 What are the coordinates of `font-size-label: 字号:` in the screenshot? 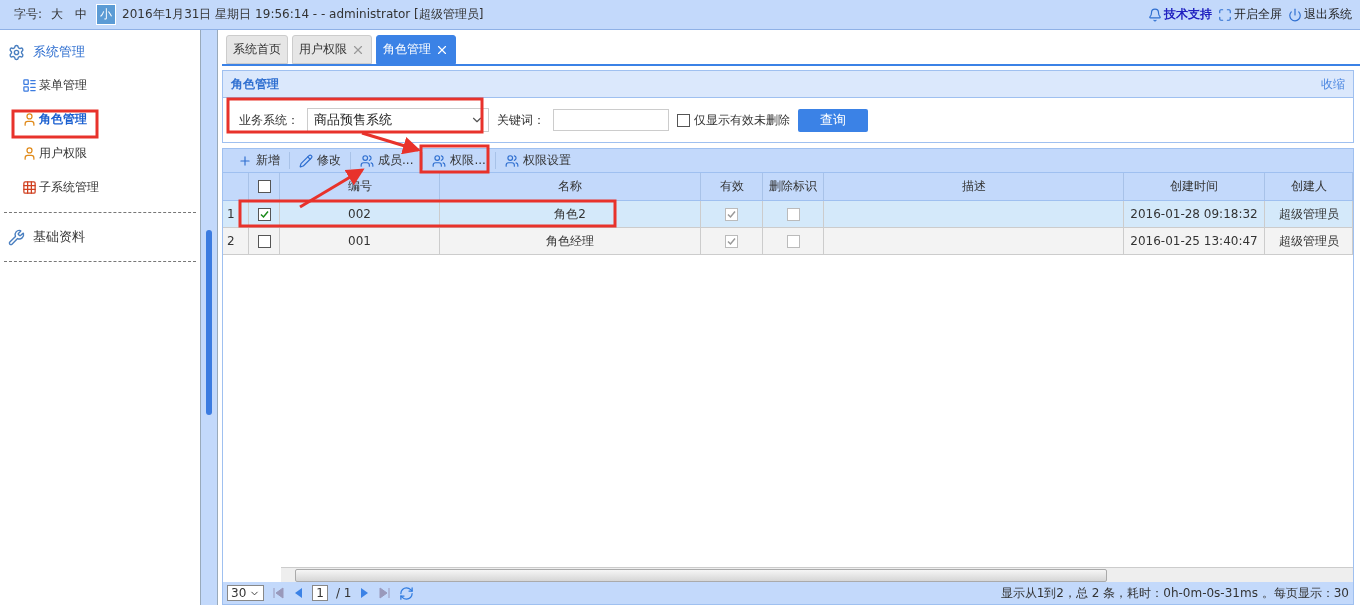 It's located at (28, 14).